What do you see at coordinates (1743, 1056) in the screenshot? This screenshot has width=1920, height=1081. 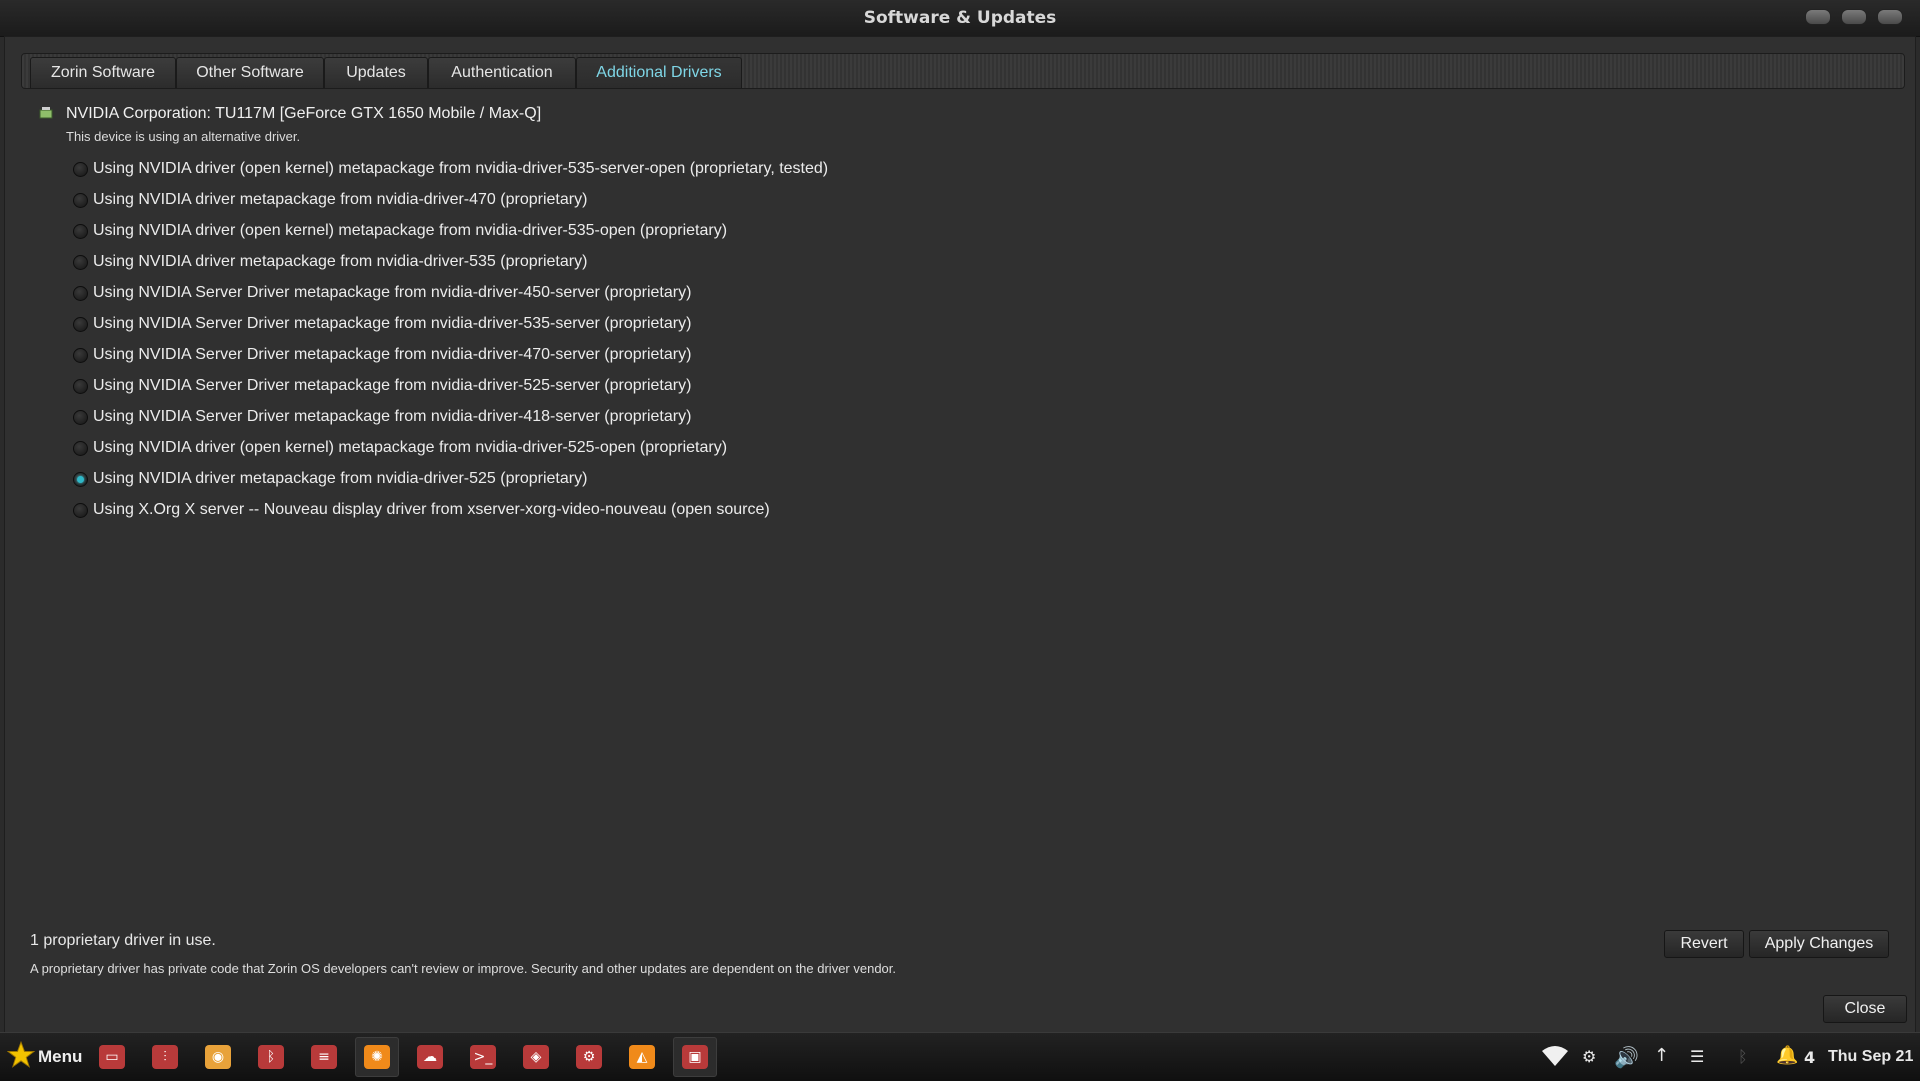 I see `bluetooth-icon: ᛒ` at bounding box center [1743, 1056].